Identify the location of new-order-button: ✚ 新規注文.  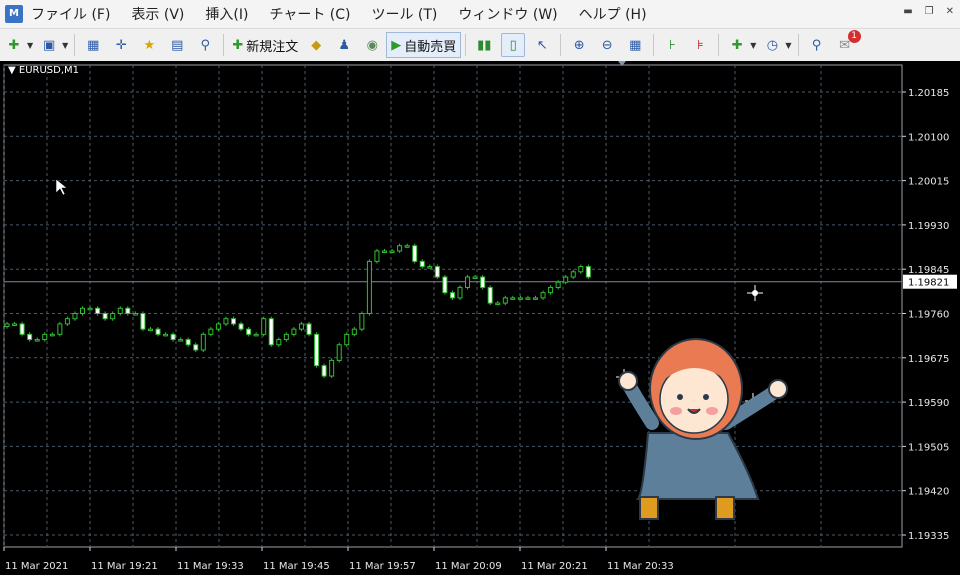
(265, 45).